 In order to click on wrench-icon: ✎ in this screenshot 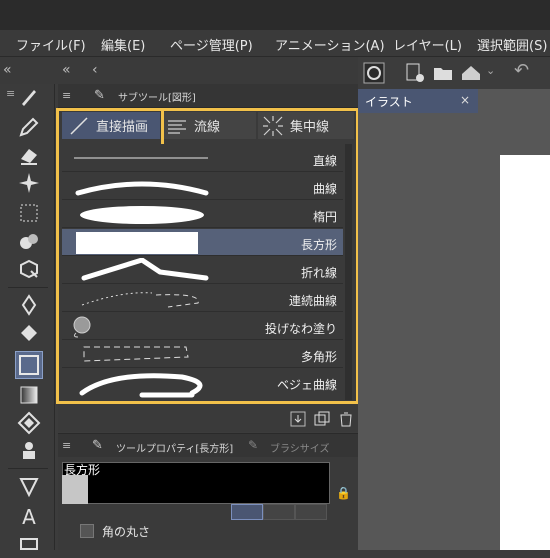, I will do `click(97, 445)`.